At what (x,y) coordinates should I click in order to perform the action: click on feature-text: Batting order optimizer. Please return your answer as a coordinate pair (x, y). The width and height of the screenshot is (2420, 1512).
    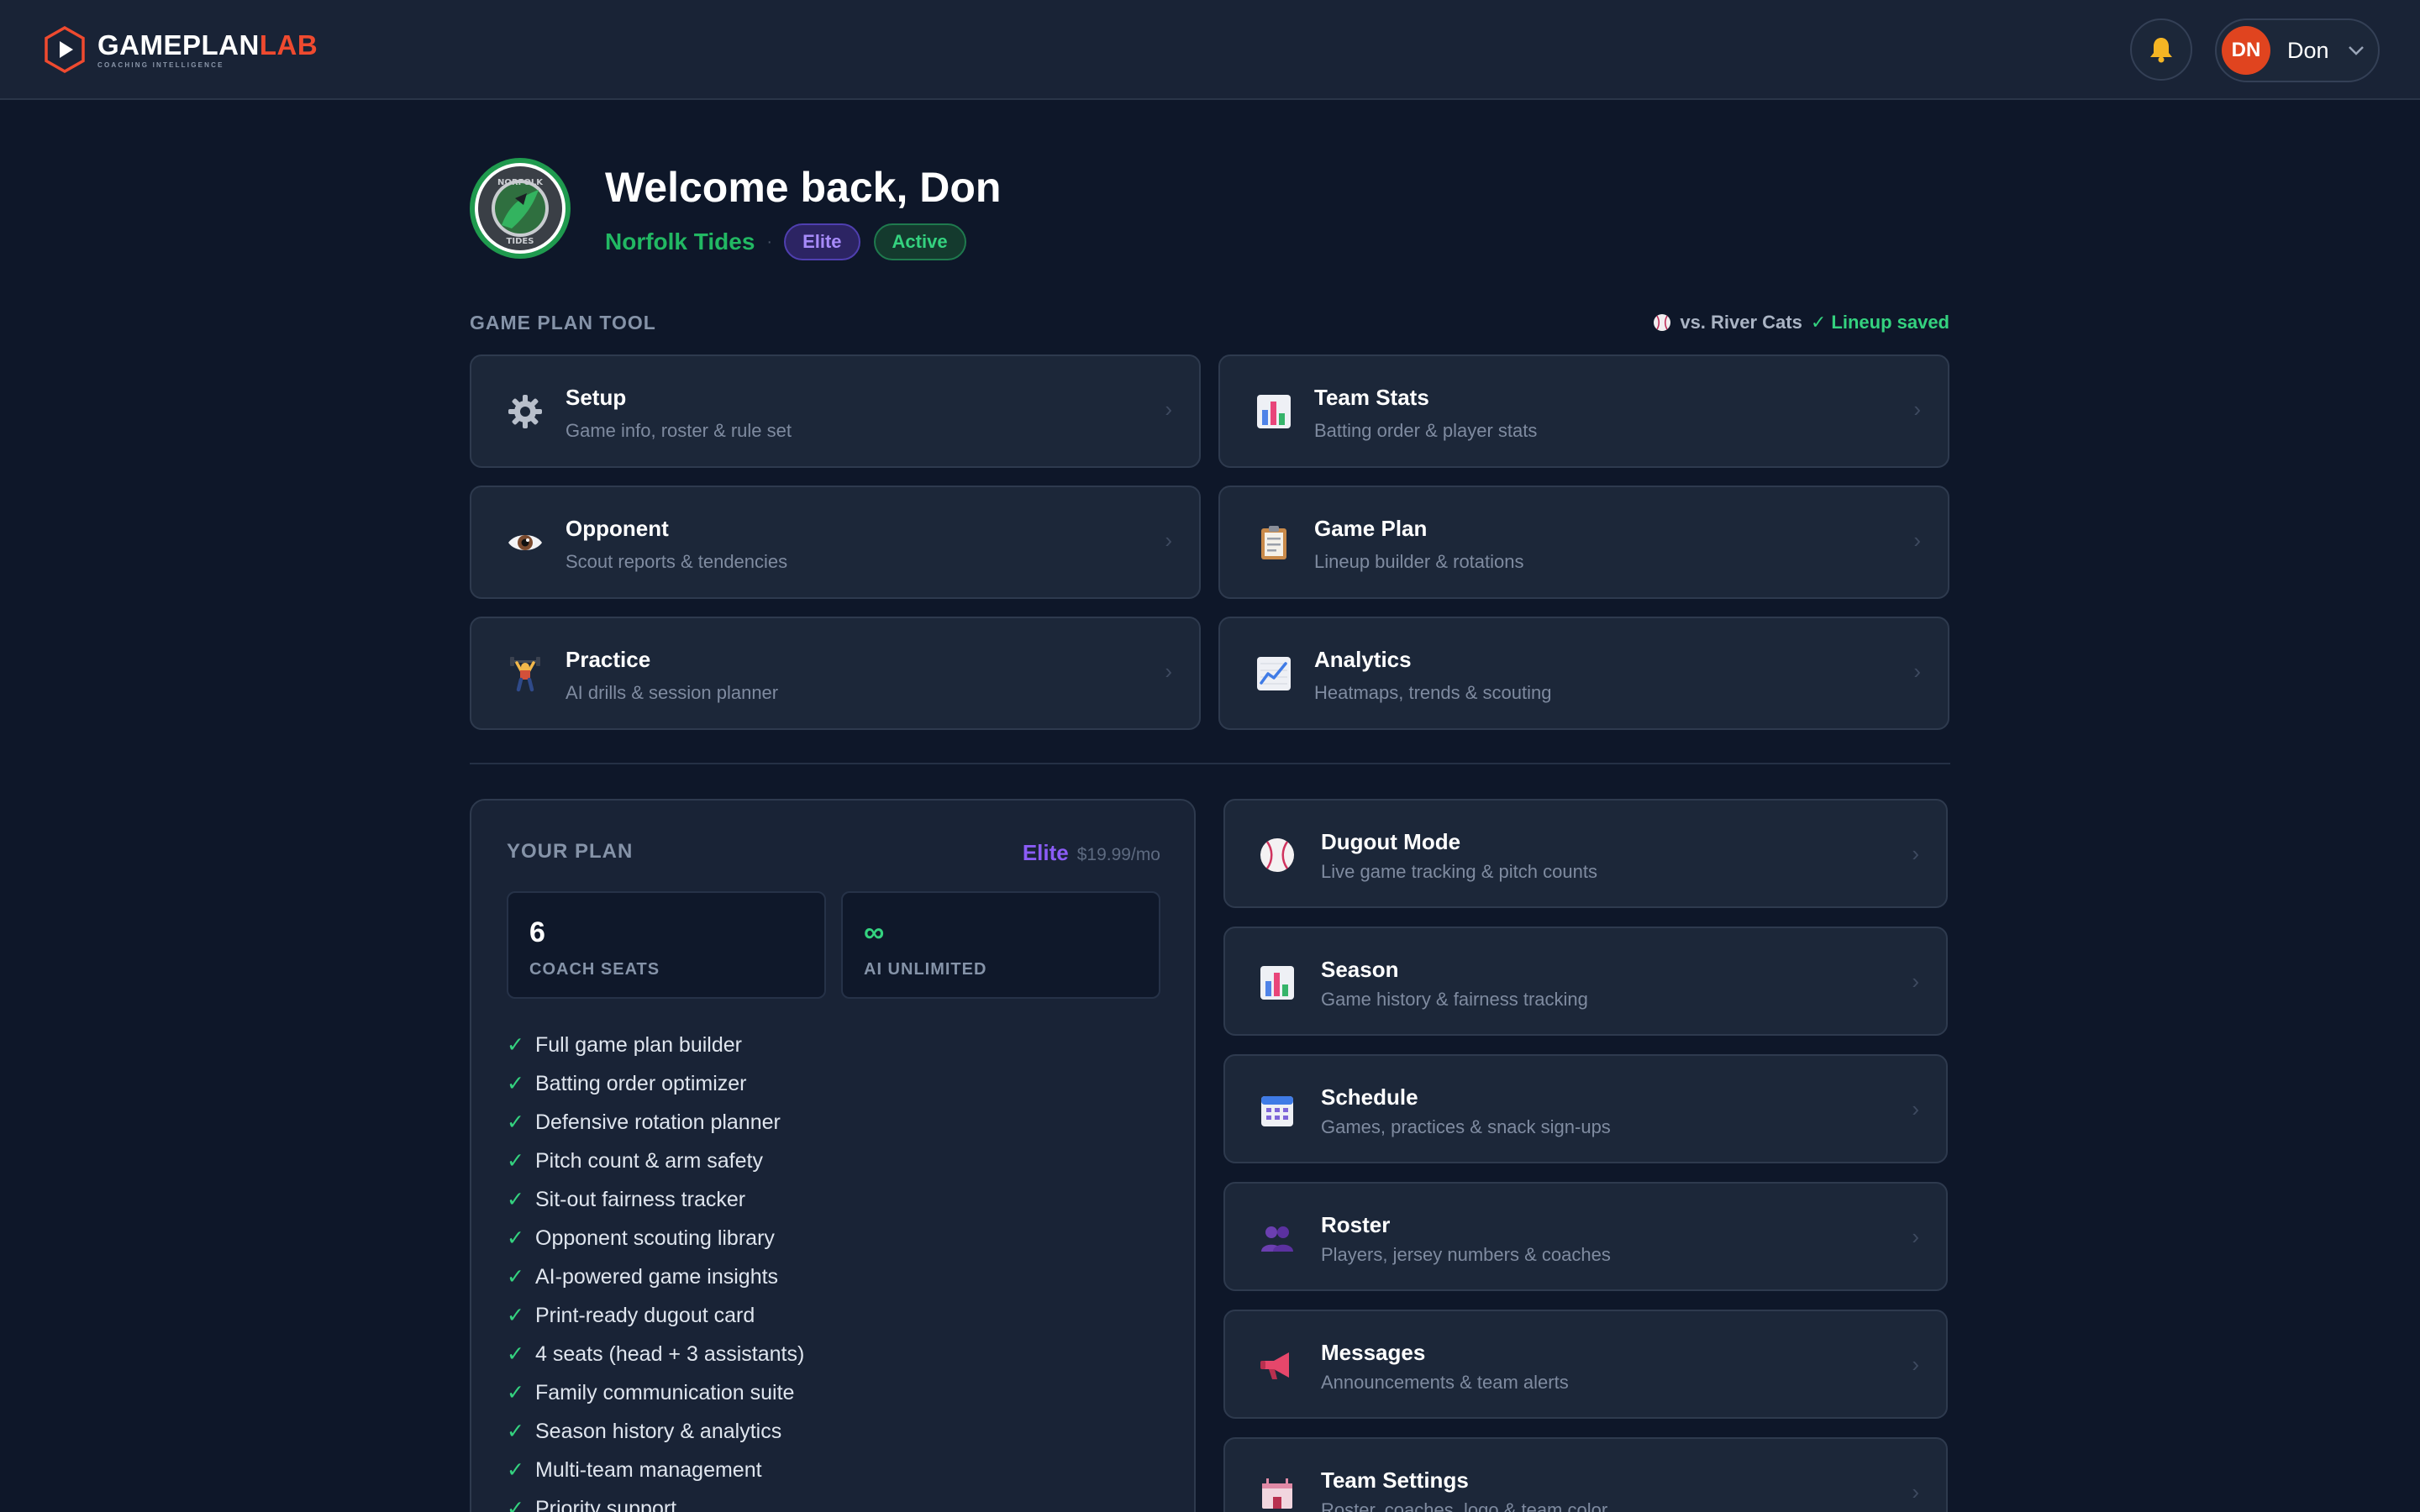
    Looking at the image, I should click on (641, 1083).